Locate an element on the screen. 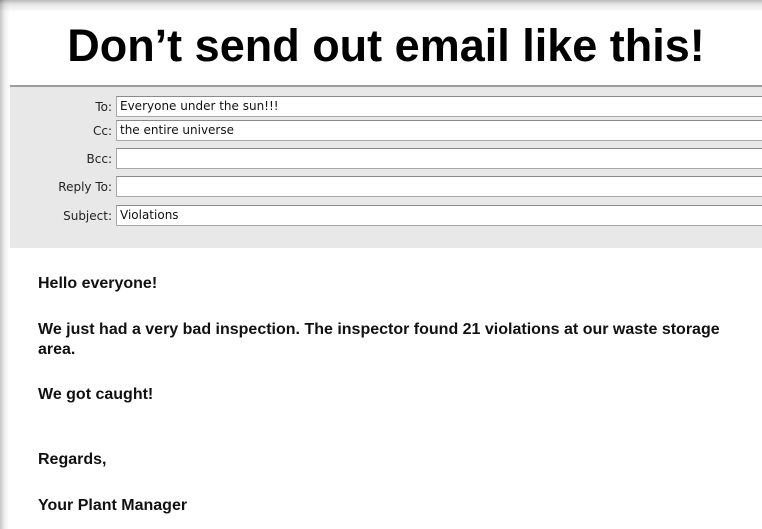 The height and width of the screenshot is (529, 762). reply-to-field is located at coordinates (439, 186).